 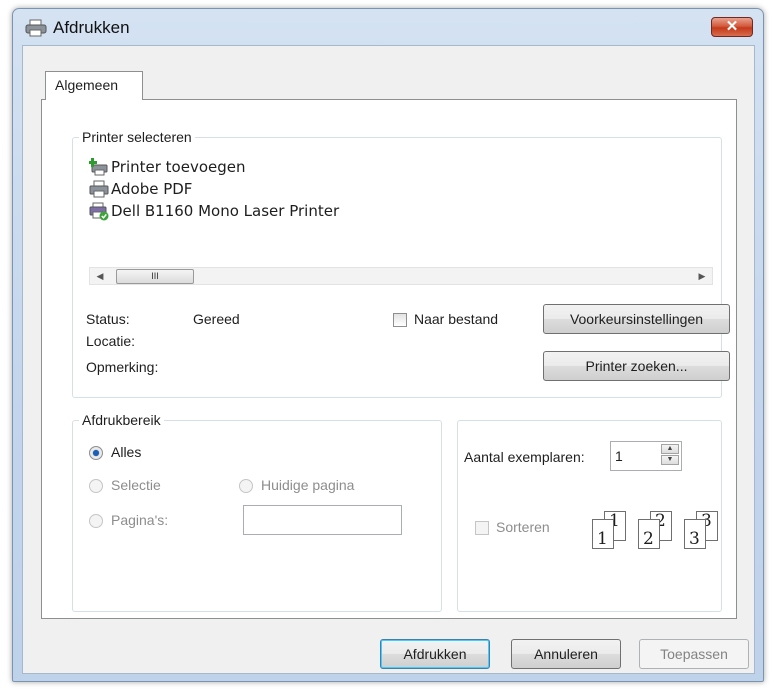 I want to click on range-current-page-radio, so click(x=246, y=486).